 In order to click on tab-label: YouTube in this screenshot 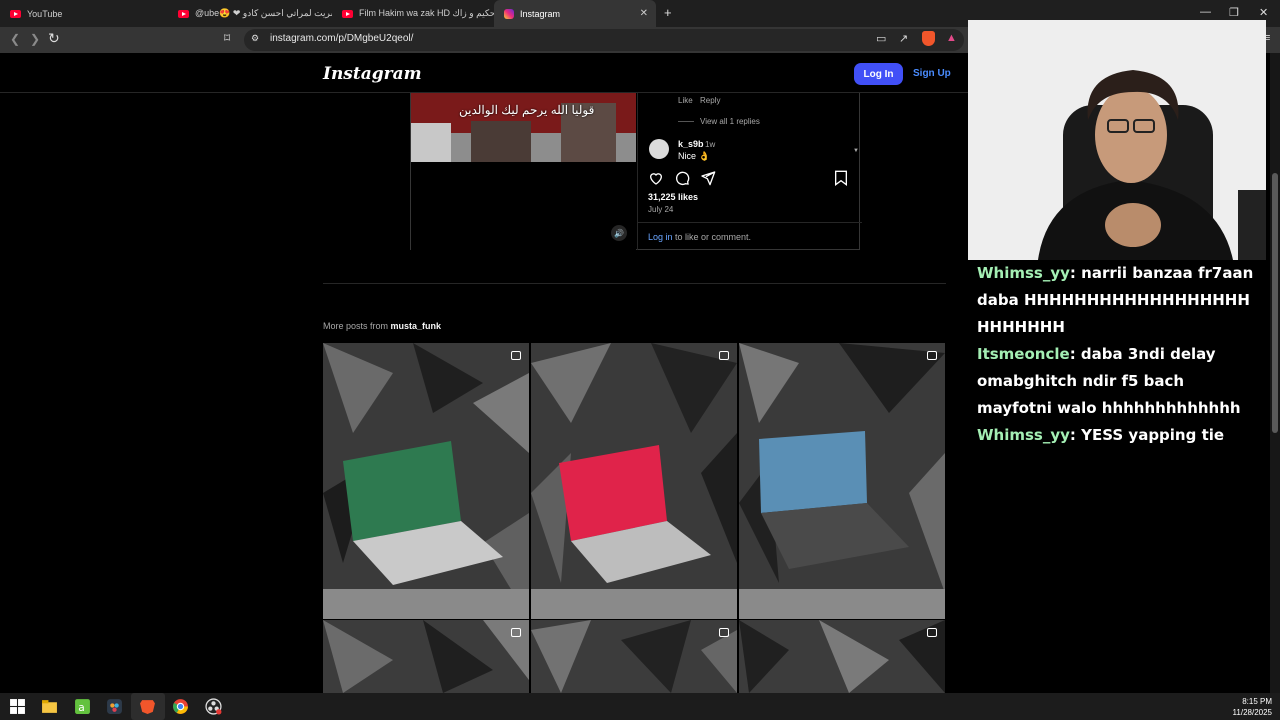, I will do `click(45, 13)`.